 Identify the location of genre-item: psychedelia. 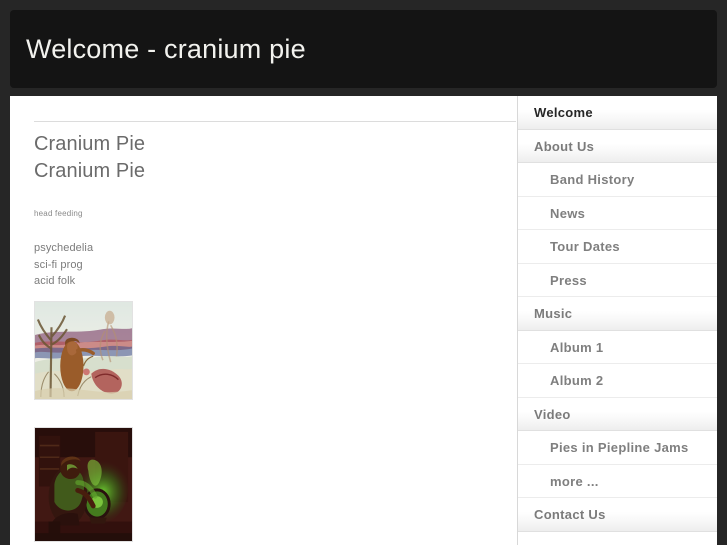
(64, 248).